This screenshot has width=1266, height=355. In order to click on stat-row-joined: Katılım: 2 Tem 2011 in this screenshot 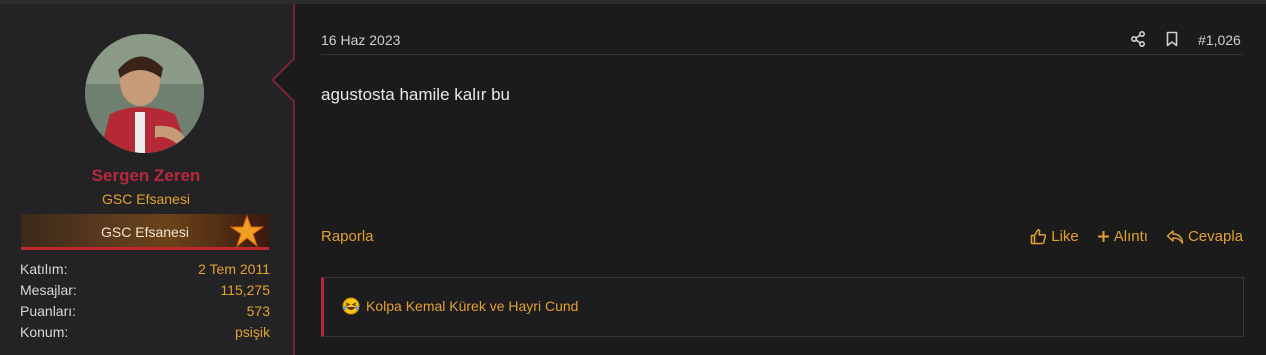, I will do `click(145, 269)`.